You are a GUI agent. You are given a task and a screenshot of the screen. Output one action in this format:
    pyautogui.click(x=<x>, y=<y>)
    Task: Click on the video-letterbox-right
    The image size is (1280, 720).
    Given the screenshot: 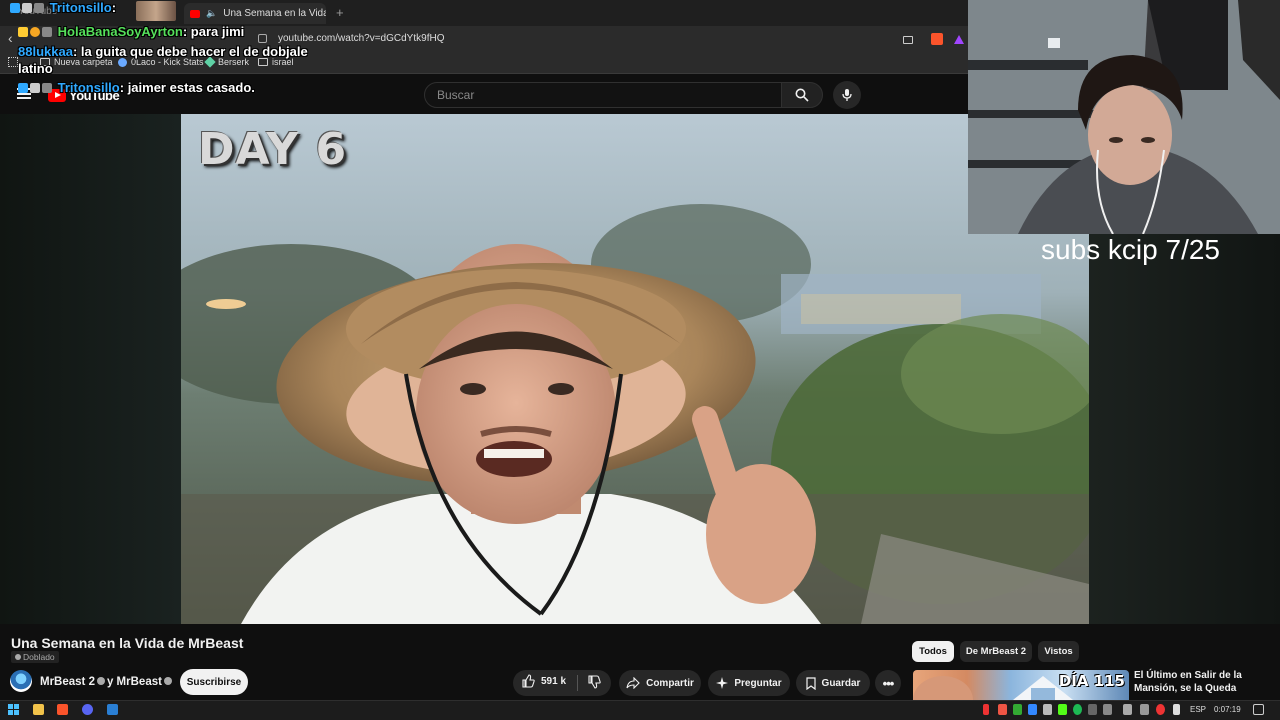 What is the action you would take?
    pyautogui.click(x=1184, y=429)
    